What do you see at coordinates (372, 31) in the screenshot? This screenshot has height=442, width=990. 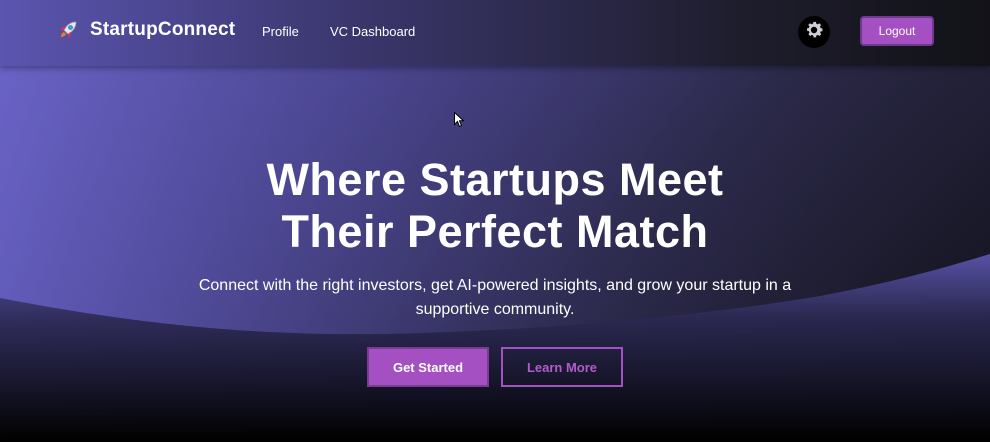 I see `nav-link-vc-dashboard: VC Dashboard` at bounding box center [372, 31].